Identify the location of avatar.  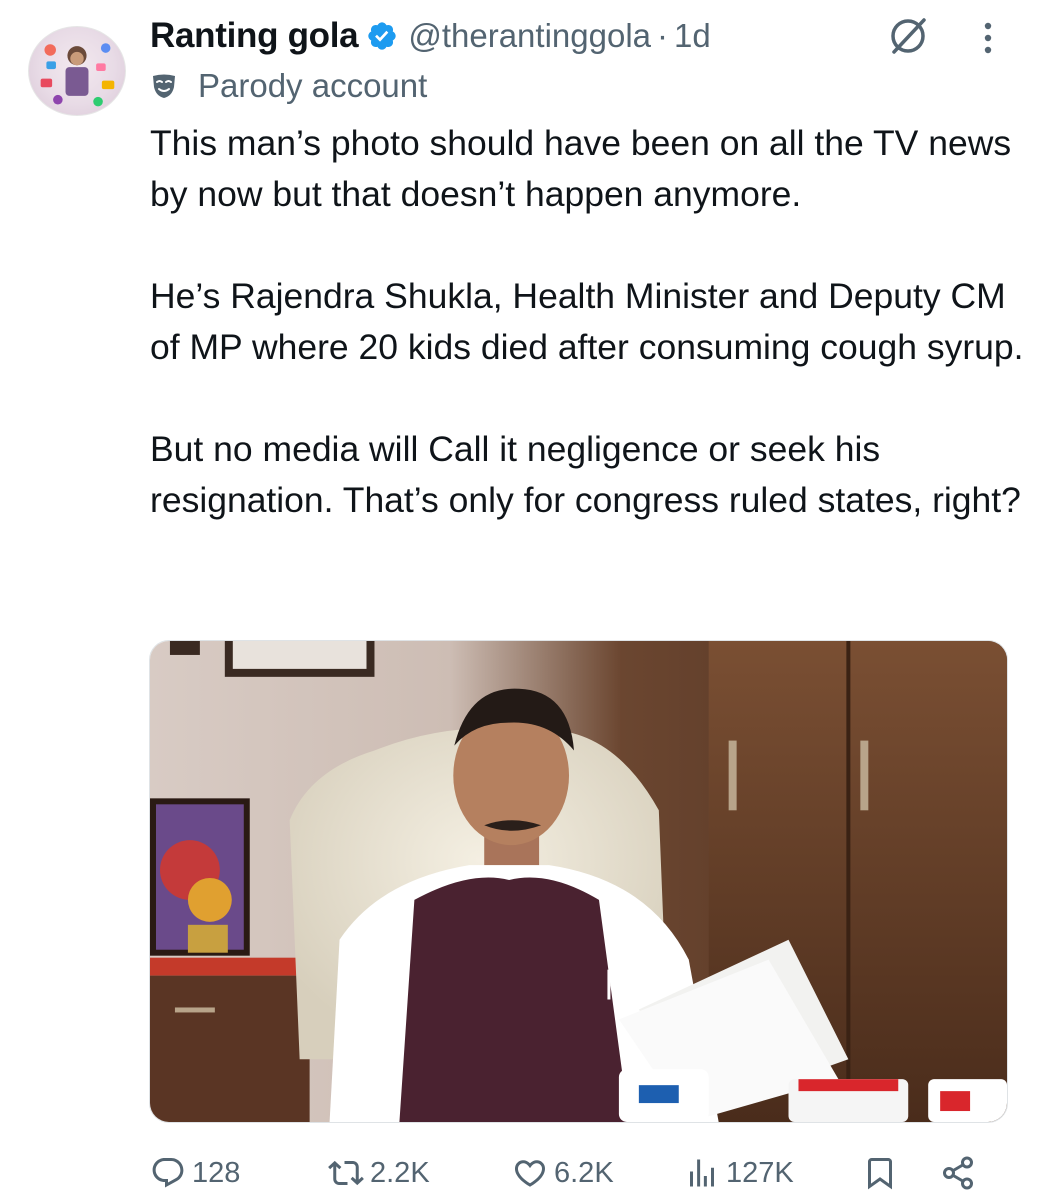
(77, 71).